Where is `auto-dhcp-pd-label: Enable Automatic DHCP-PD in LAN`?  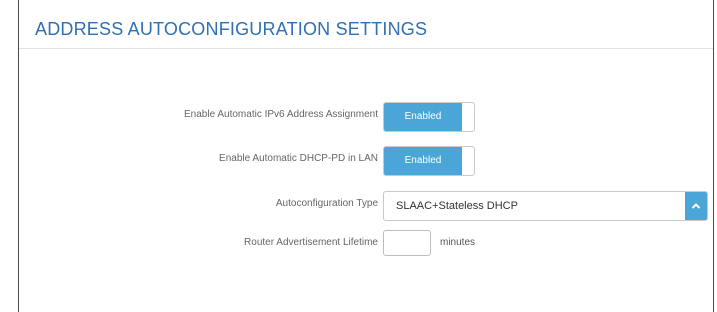
auto-dhcp-pd-label: Enable Automatic DHCP-PD in LAN is located at coordinates (298, 158).